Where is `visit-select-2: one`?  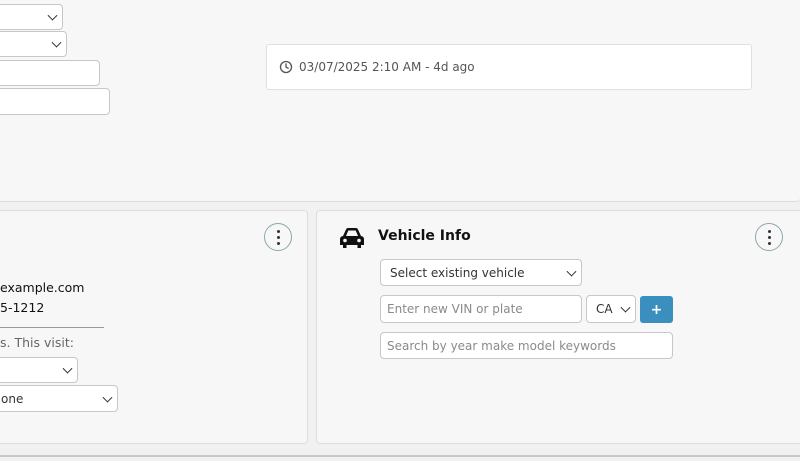
visit-select-2: one is located at coordinates (59, 398).